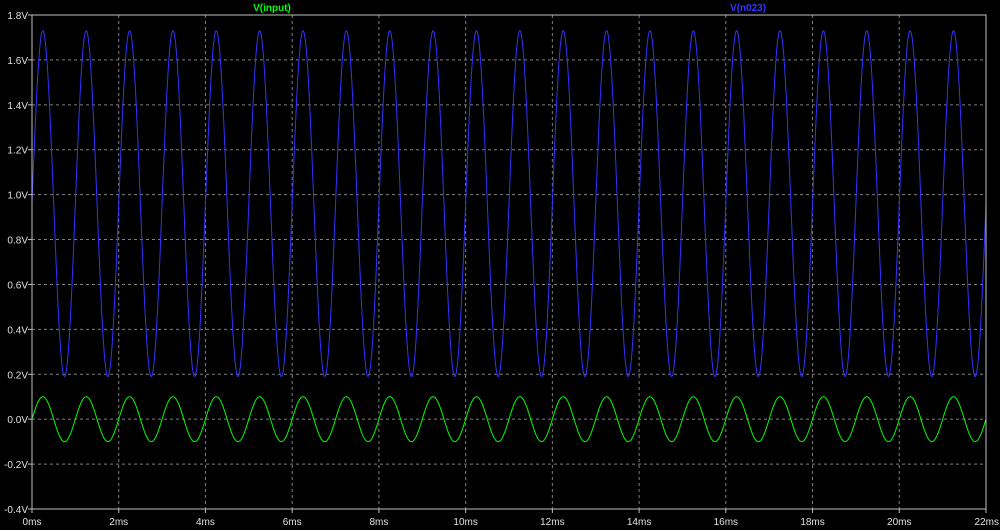 This screenshot has width=1000, height=530. I want to click on x-tick-label: 14ms, so click(639, 522).